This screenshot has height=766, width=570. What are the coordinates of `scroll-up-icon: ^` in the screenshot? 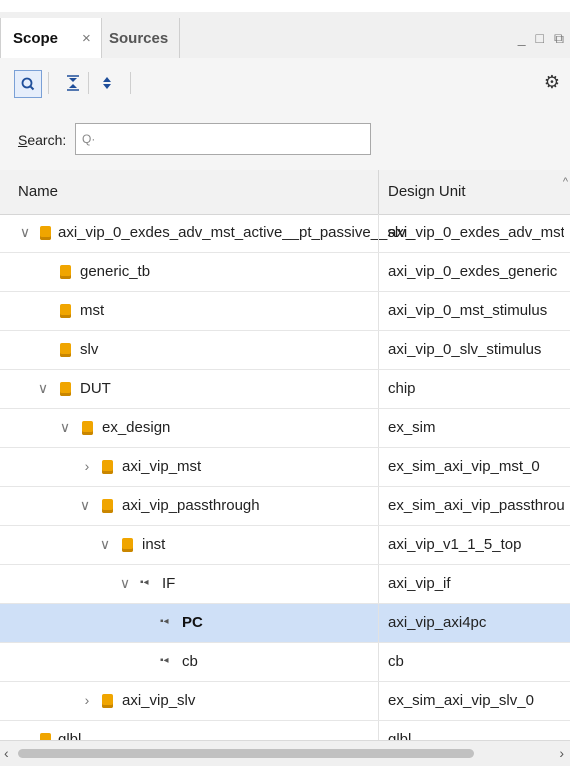 It's located at (565, 182).